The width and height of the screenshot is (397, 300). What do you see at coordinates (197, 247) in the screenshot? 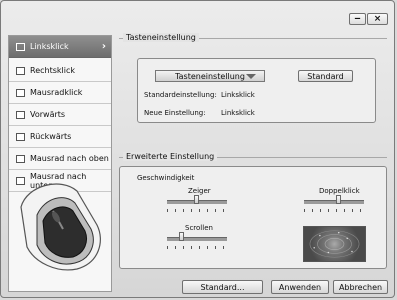
I see `scroll-ticks` at bounding box center [197, 247].